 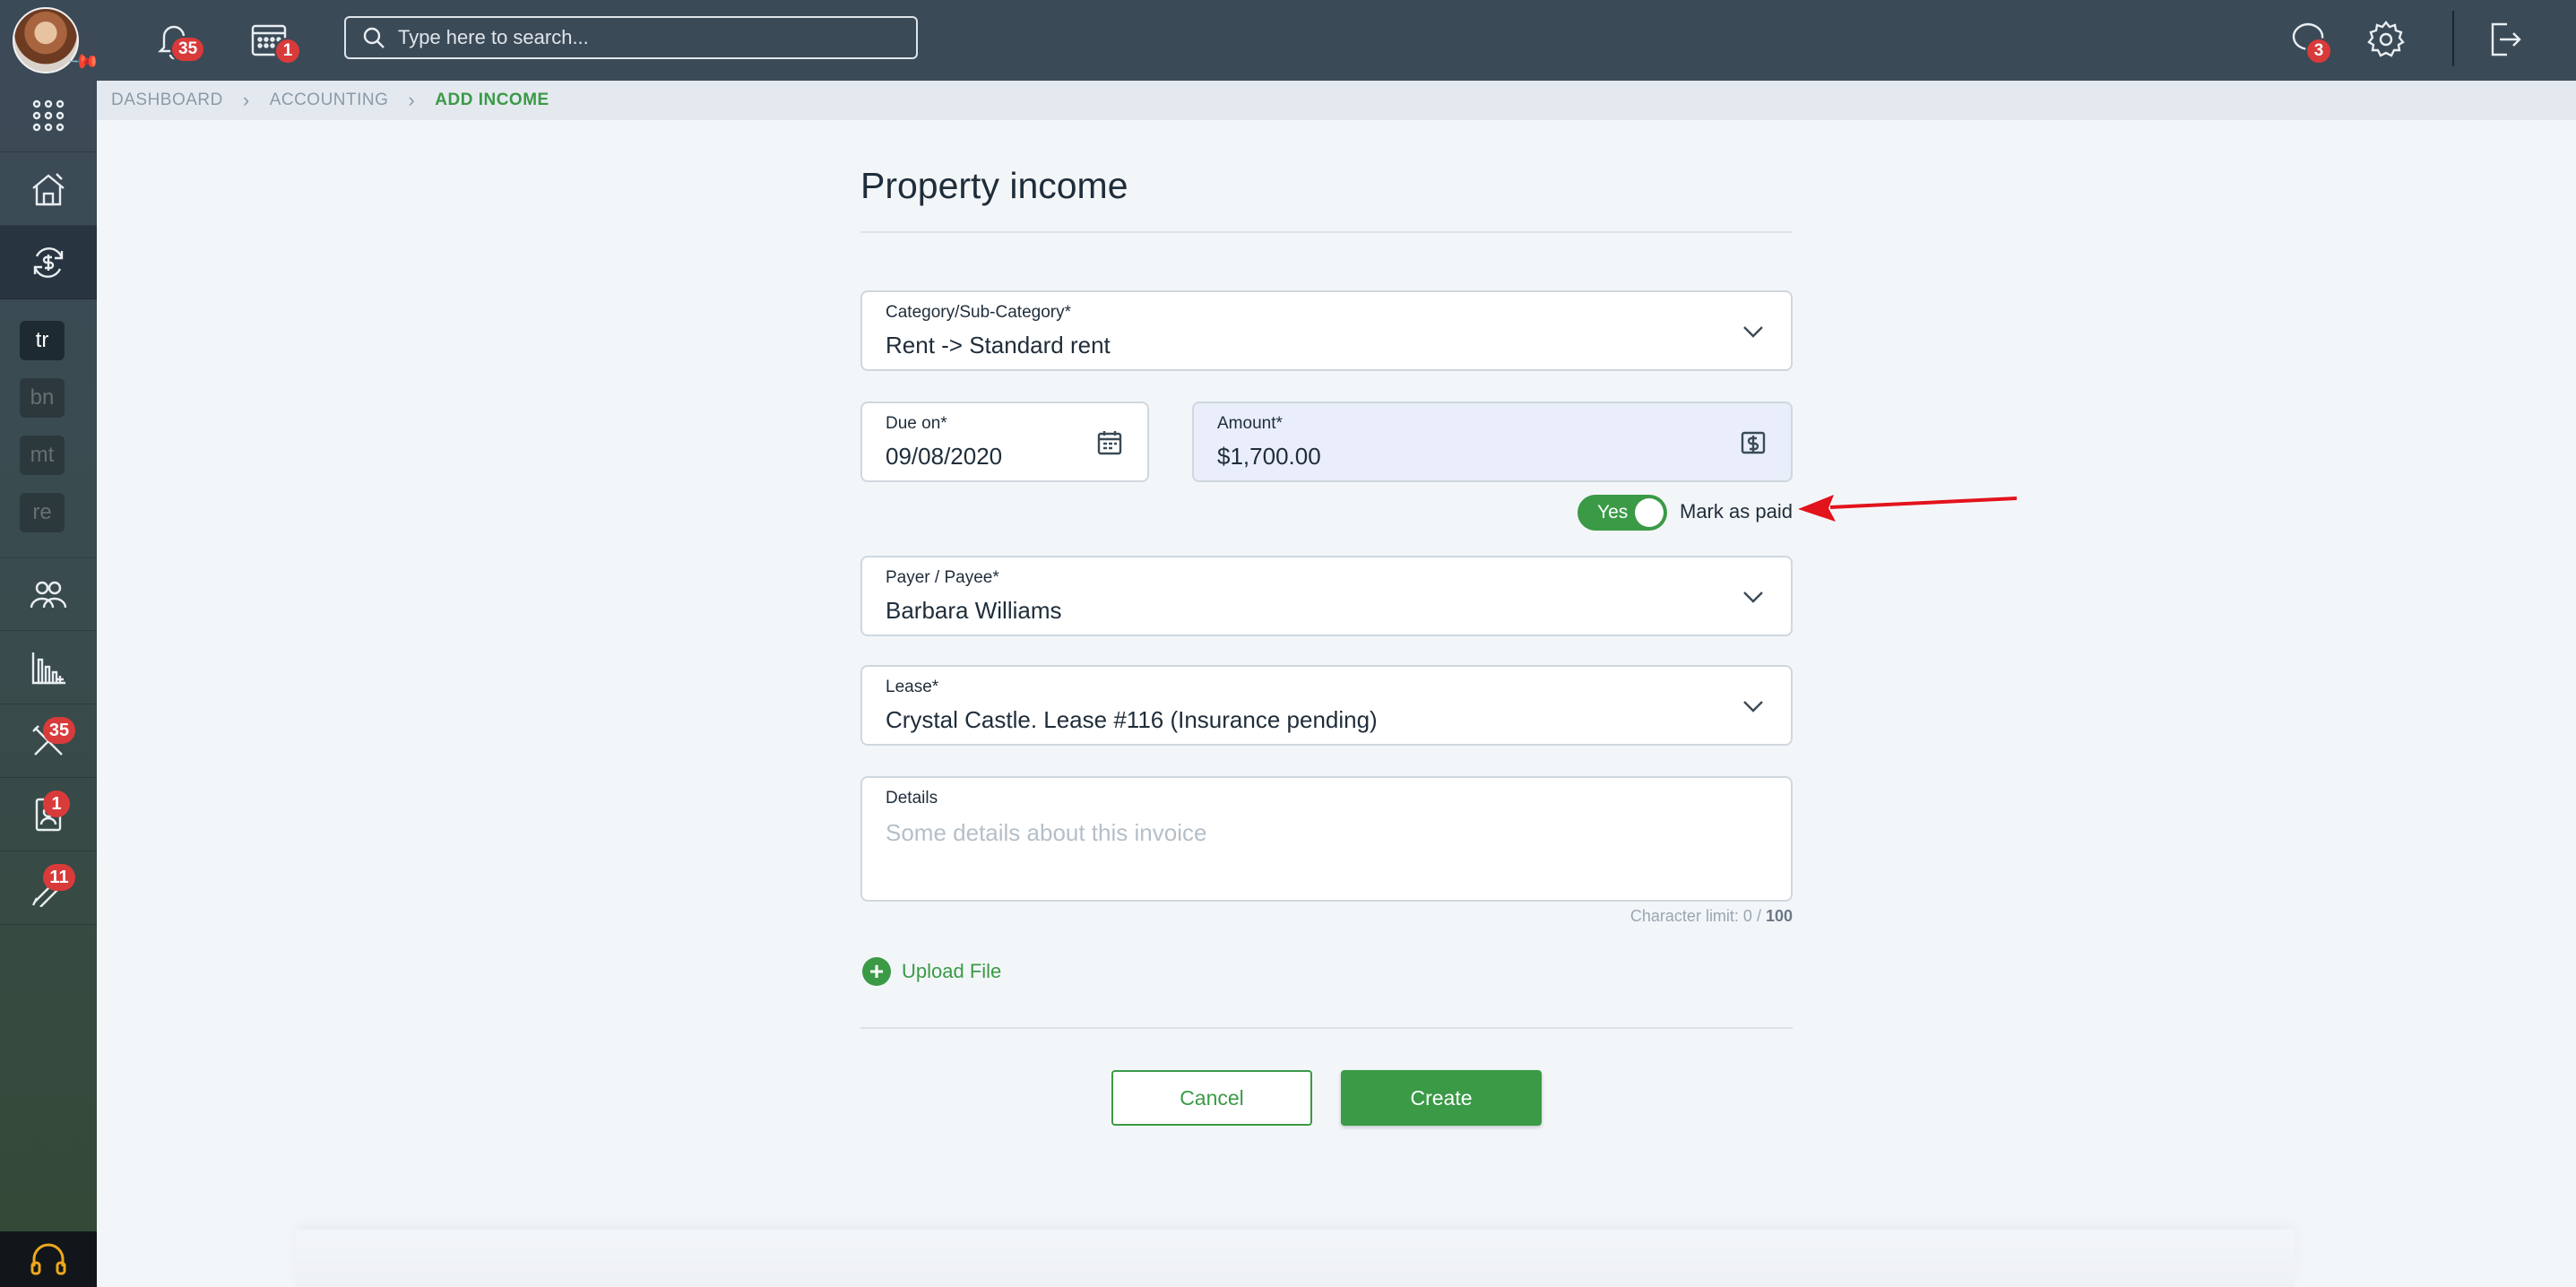 I want to click on amount-label: Amount*, so click(x=1250, y=423).